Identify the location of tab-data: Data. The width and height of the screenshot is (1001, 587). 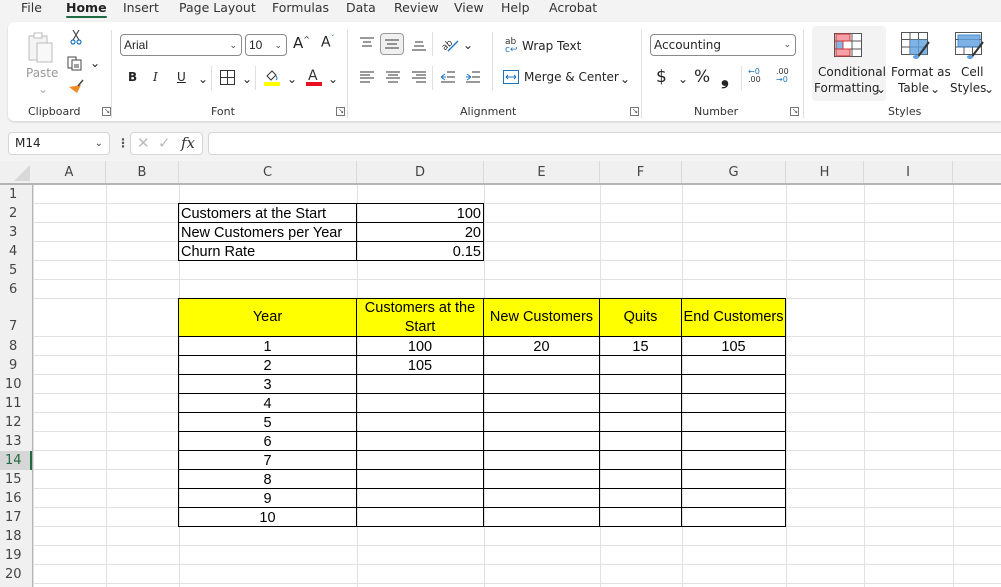
(361, 10).